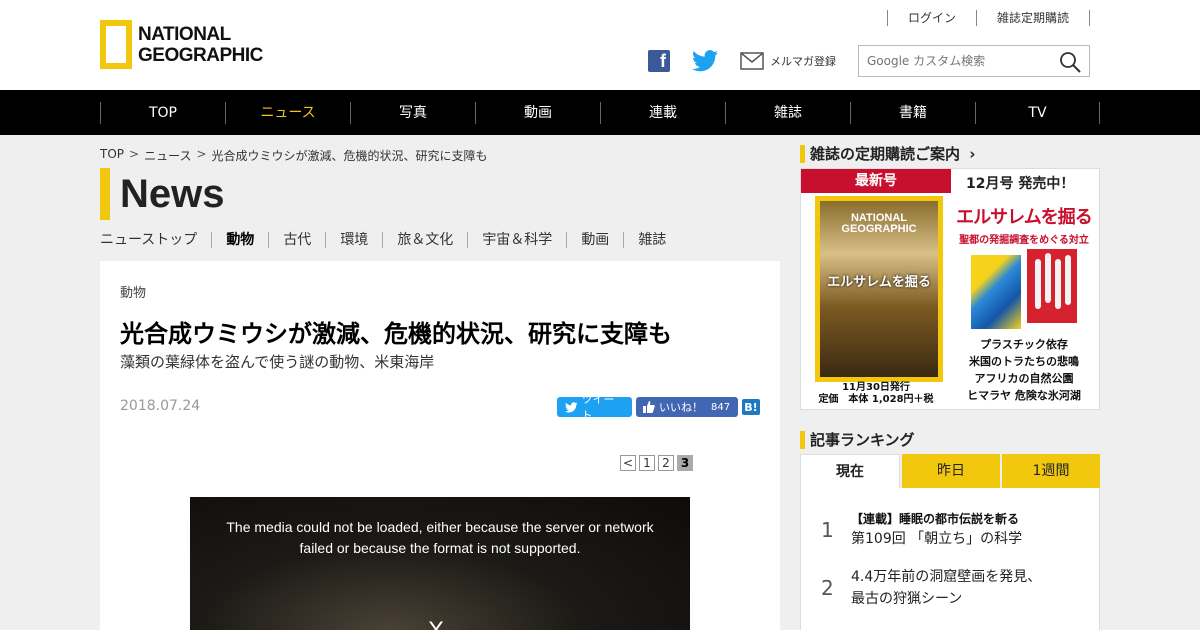 The width and height of the screenshot is (1200, 630). Describe the element at coordinates (787, 113) in the screenshot. I see `nav-item-magazine: 雑誌` at that location.